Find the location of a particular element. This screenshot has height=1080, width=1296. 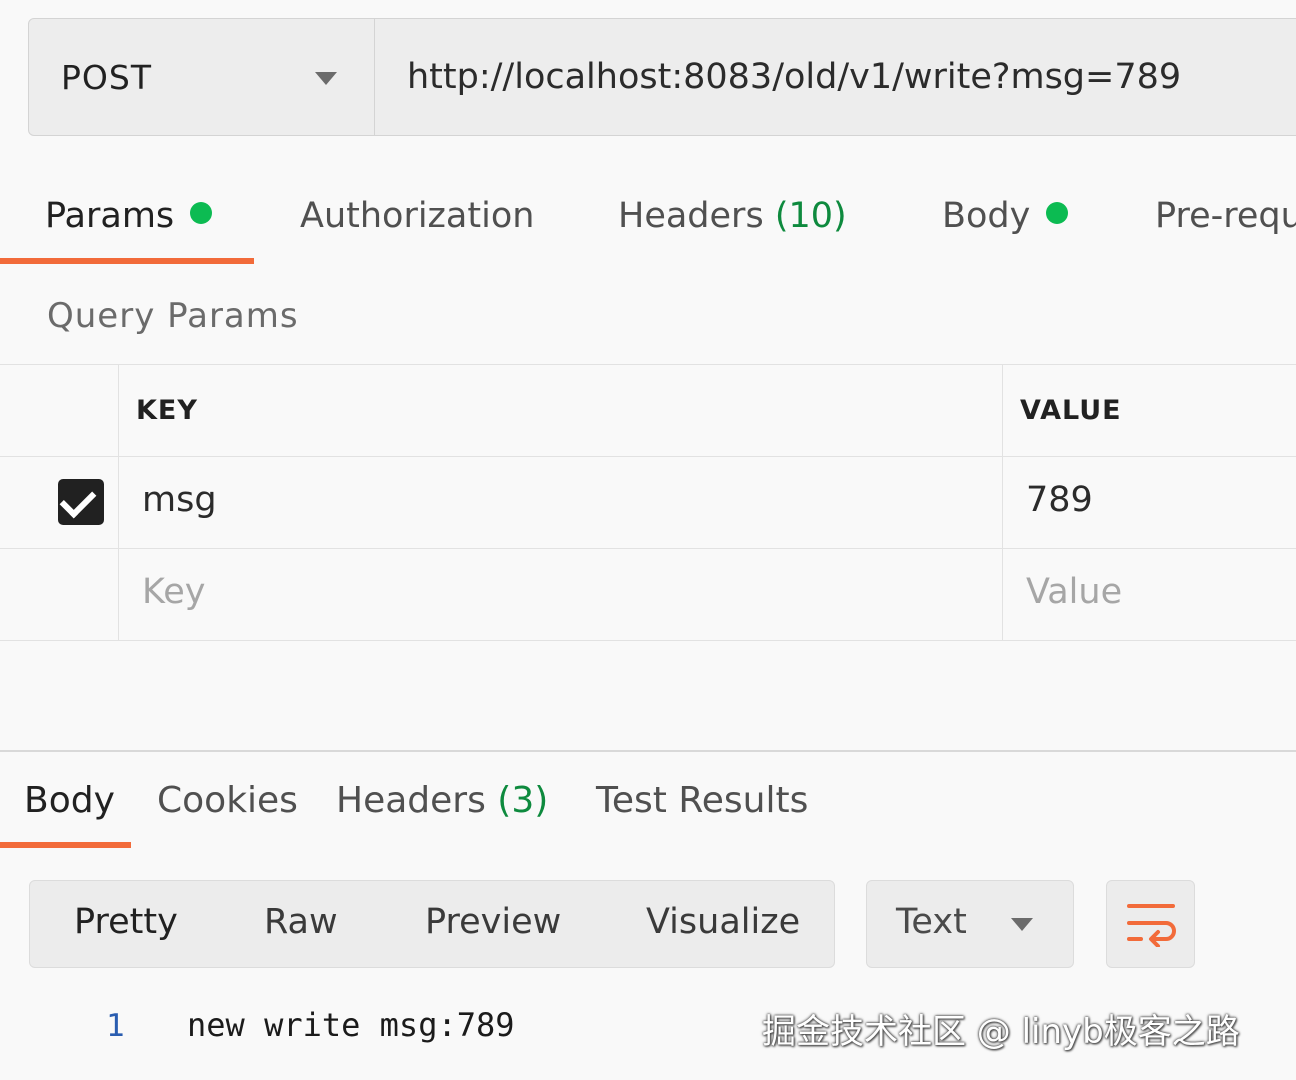

tab-headers: Headers (10) is located at coordinates (732, 216).